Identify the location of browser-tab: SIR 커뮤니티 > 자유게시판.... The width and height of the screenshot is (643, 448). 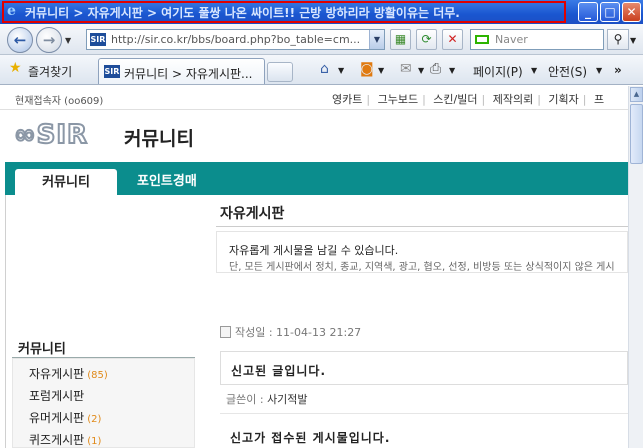
(181, 71).